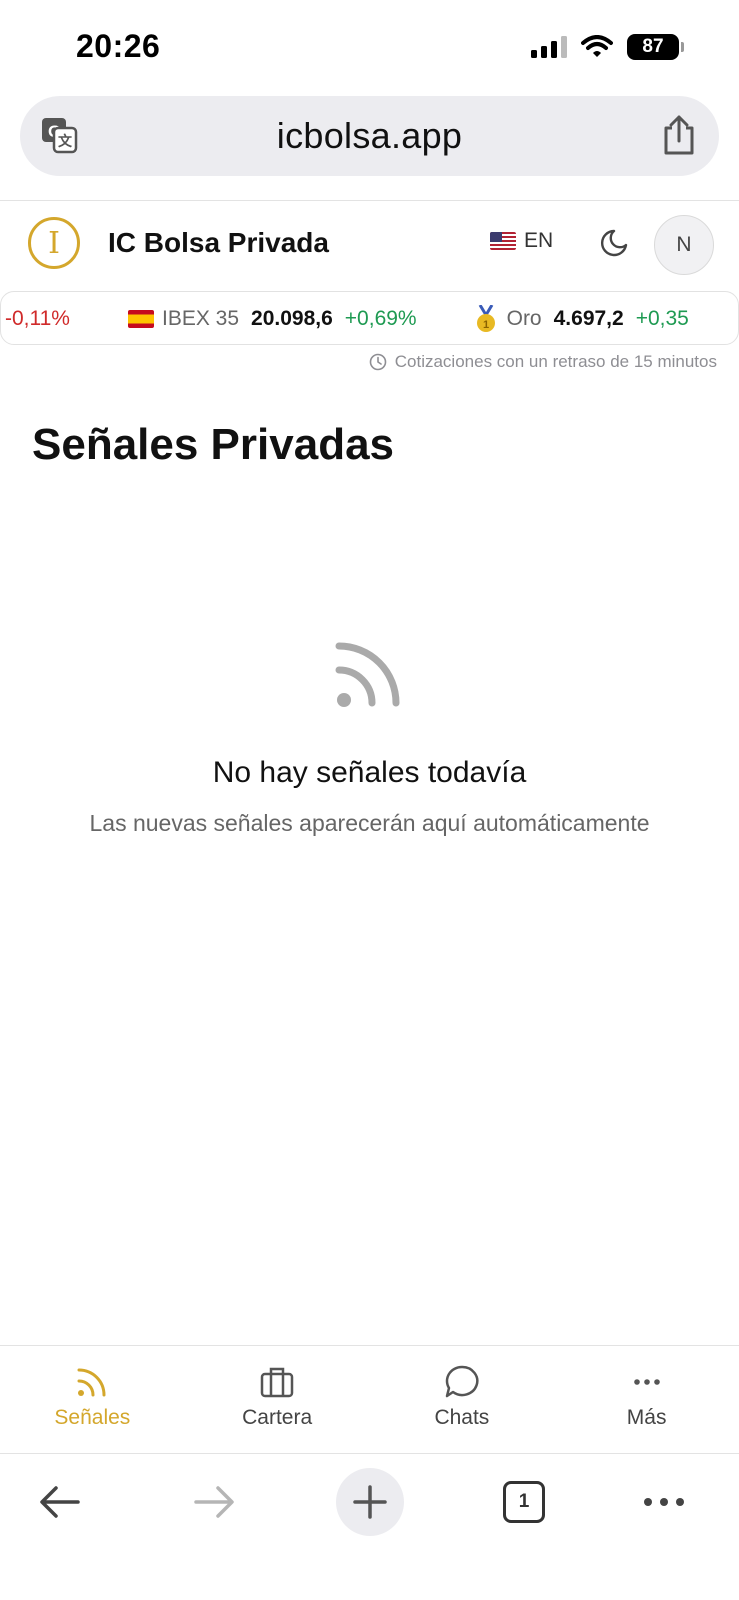  What do you see at coordinates (378, 362) in the screenshot?
I see `clock-icon` at bounding box center [378, 362].